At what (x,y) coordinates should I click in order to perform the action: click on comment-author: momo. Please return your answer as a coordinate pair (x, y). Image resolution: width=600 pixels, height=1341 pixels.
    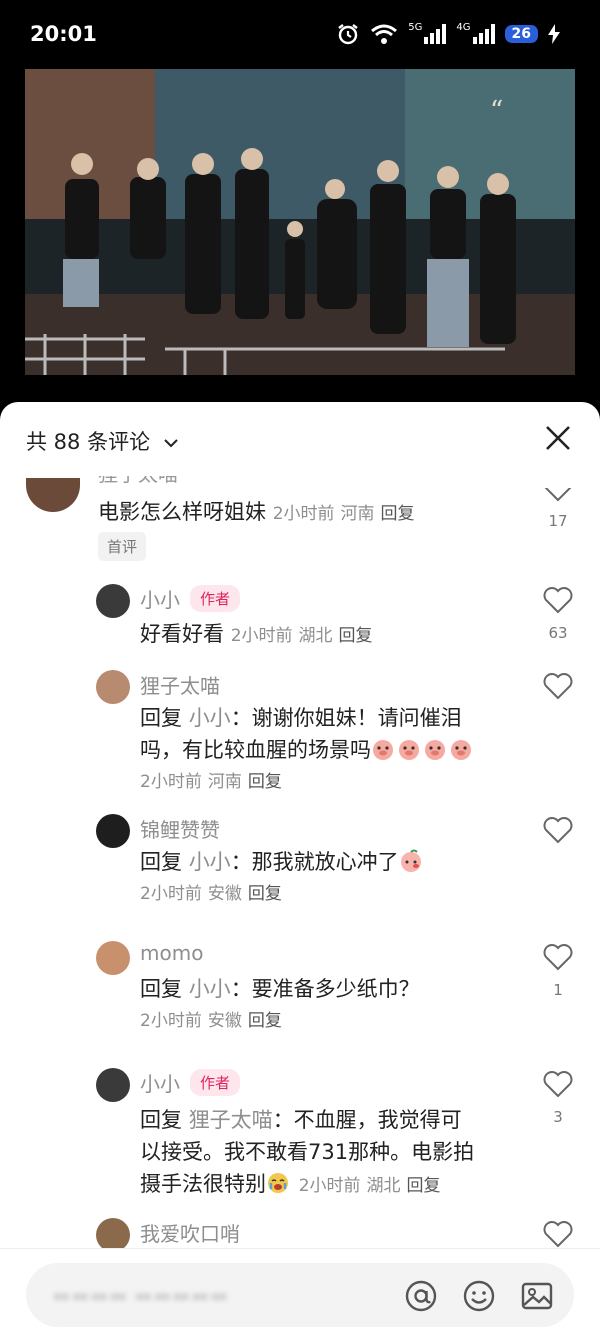
    Looking at the image, I should click on (171, 953).